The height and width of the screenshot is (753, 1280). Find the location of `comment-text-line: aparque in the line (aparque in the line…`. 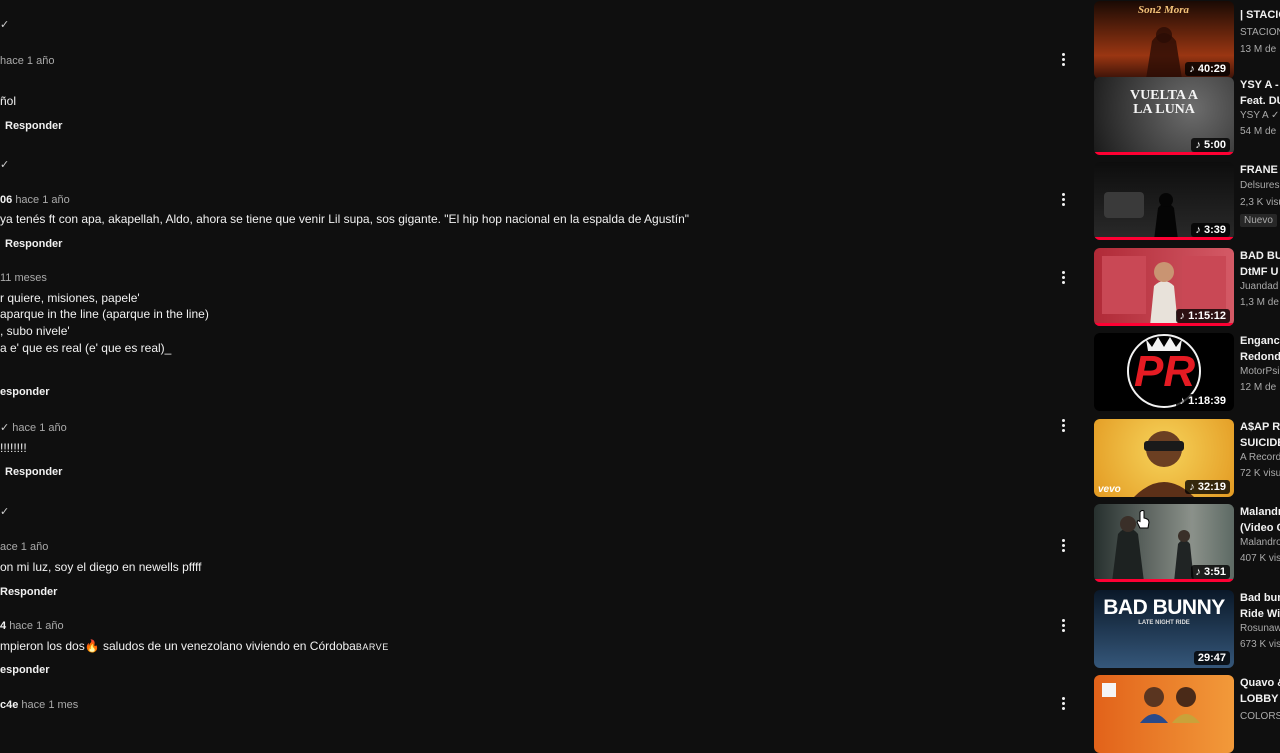

comment-text-line: aparque in the line (aparque in the line… is located at coordinates (104, 314).